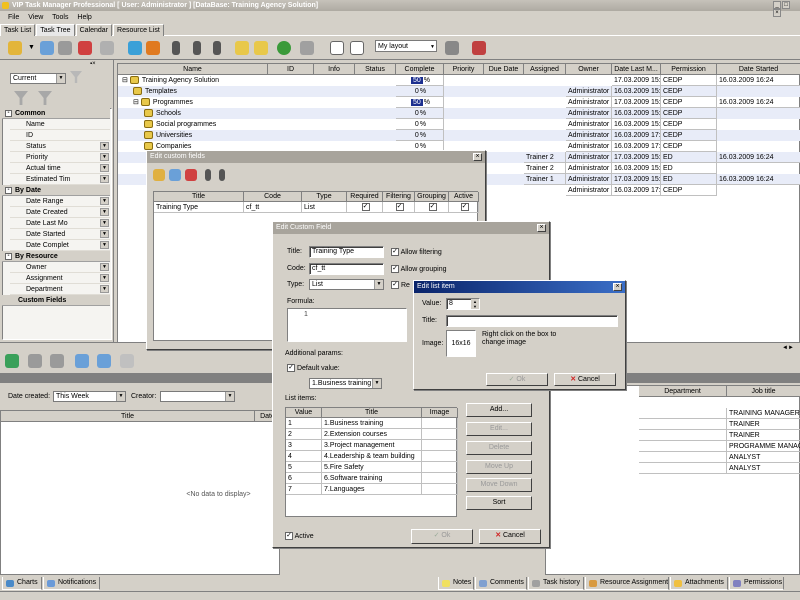 This screenshot has width=800, height=600. Describe the element at coordinates (13, 17) in the screenshot. I see `menu-file: File` at that location.